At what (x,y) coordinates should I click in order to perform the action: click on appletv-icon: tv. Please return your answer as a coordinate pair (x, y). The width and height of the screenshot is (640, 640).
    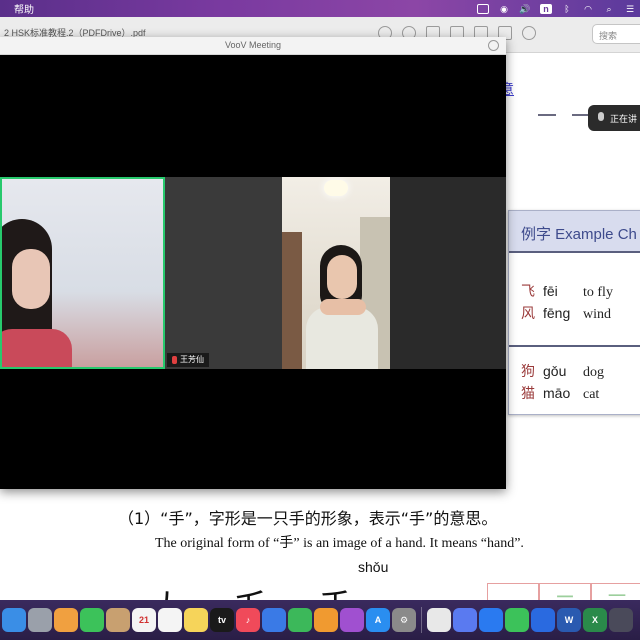
    Looking at the image, I should click on (222, 620).